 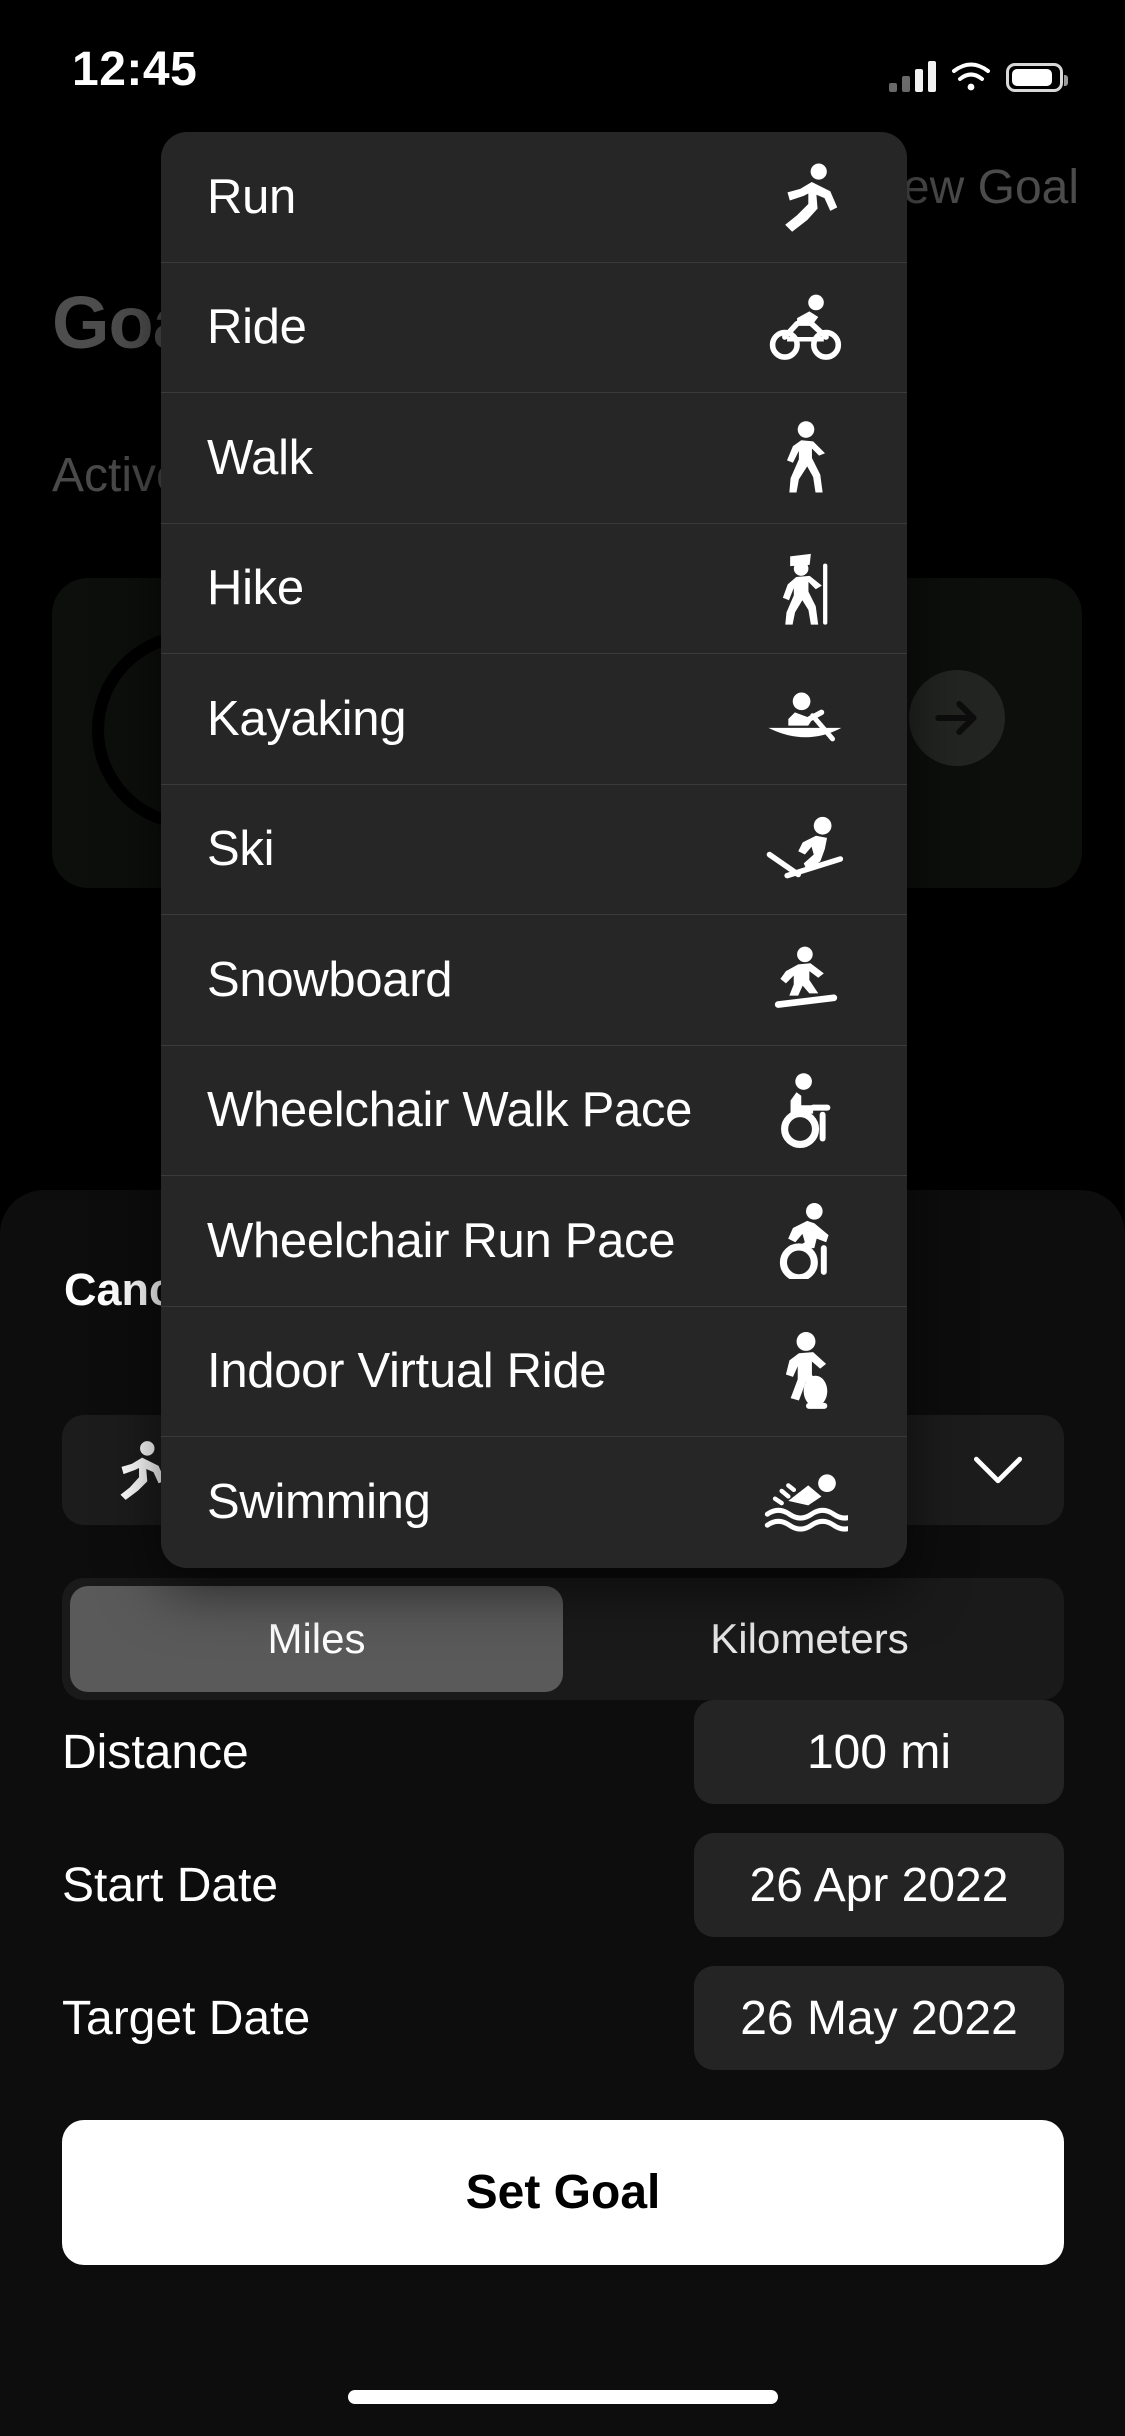 What do you see at coordinates (562, 70) in the screenshot?
I see `status-bar: 12:45` at bounding box center [562, 70].